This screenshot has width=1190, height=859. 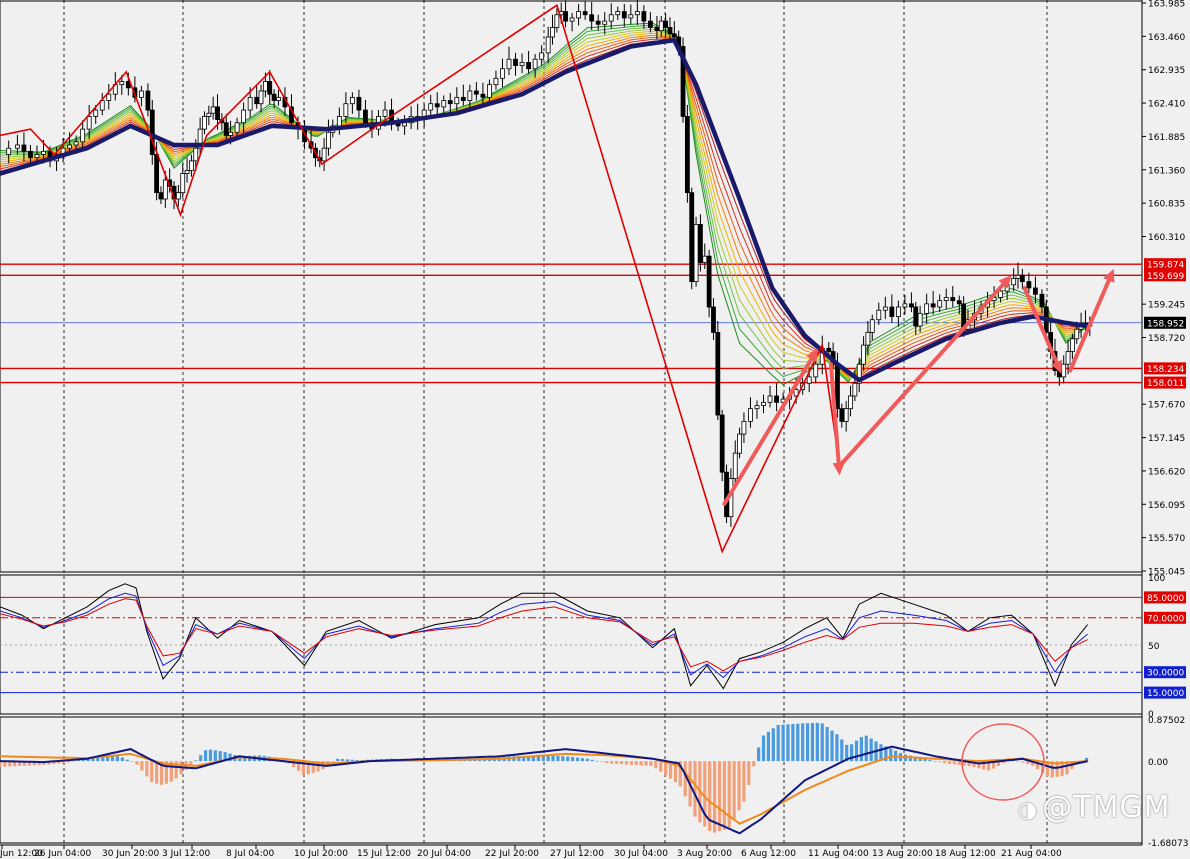 I want to click on price-tick-label: 158.720, so click(x=1166, y=339).